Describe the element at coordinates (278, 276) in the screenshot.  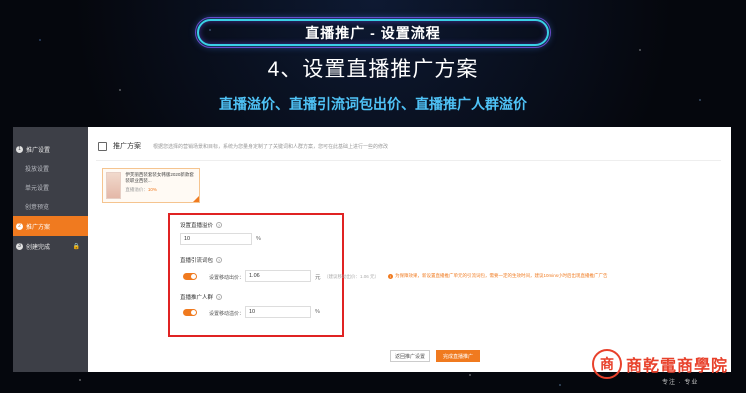
I see `keyword-pack-bid-input: 1.06` at that location.